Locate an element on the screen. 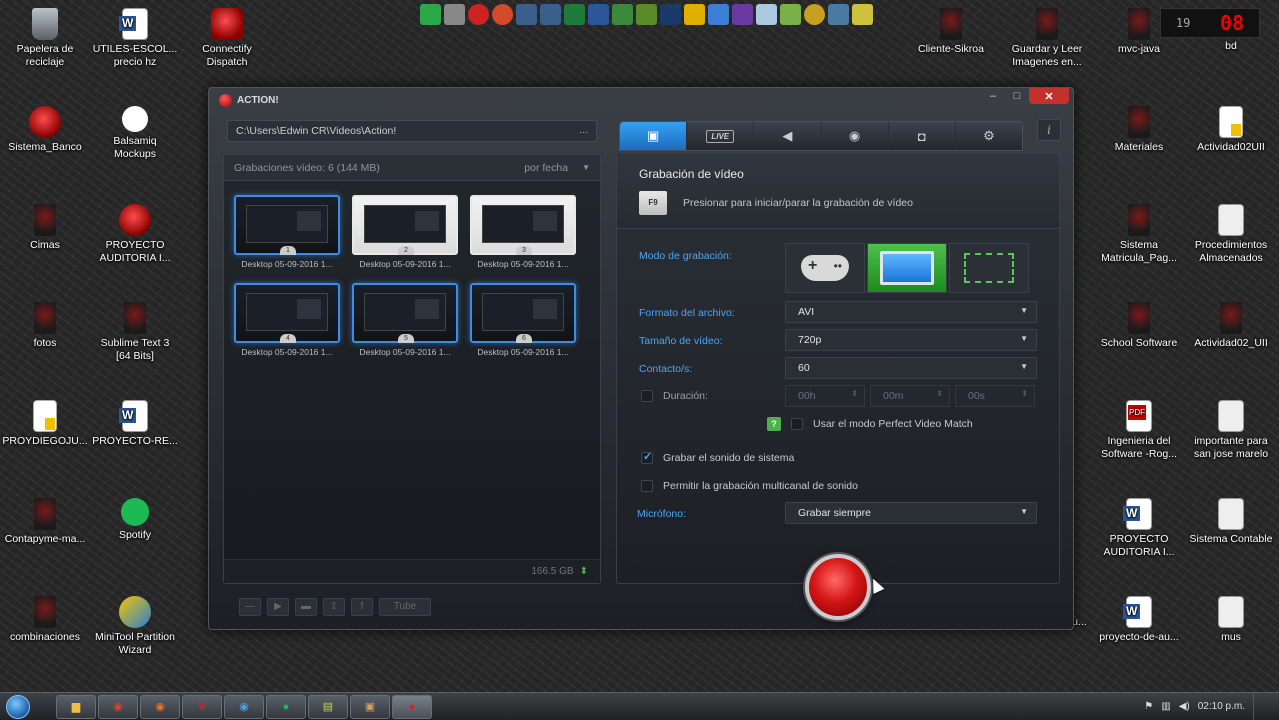 This screenshot has width=1279, height=720. sort-dropdown: por fecha is located at coordinates (546, 168).